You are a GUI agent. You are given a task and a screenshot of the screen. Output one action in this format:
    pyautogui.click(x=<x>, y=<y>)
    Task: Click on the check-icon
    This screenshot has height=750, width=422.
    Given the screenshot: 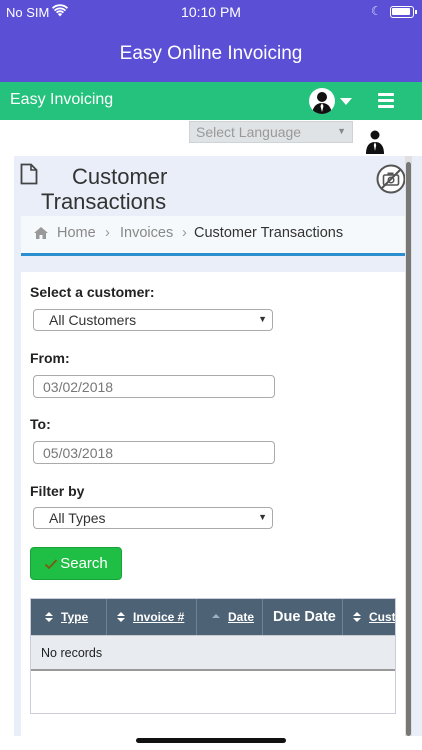 What is the action you would take?
    pyautogui.click(x=51, y=563)
    